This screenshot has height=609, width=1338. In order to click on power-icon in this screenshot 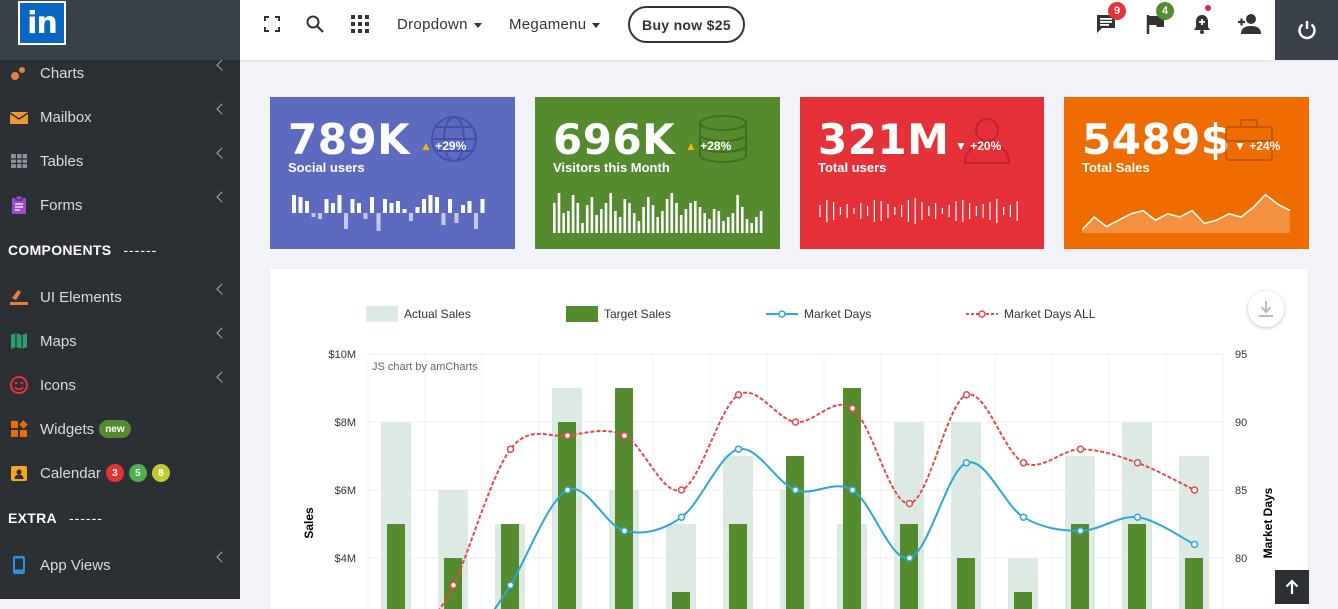, I will do `click(1306, 30)`.